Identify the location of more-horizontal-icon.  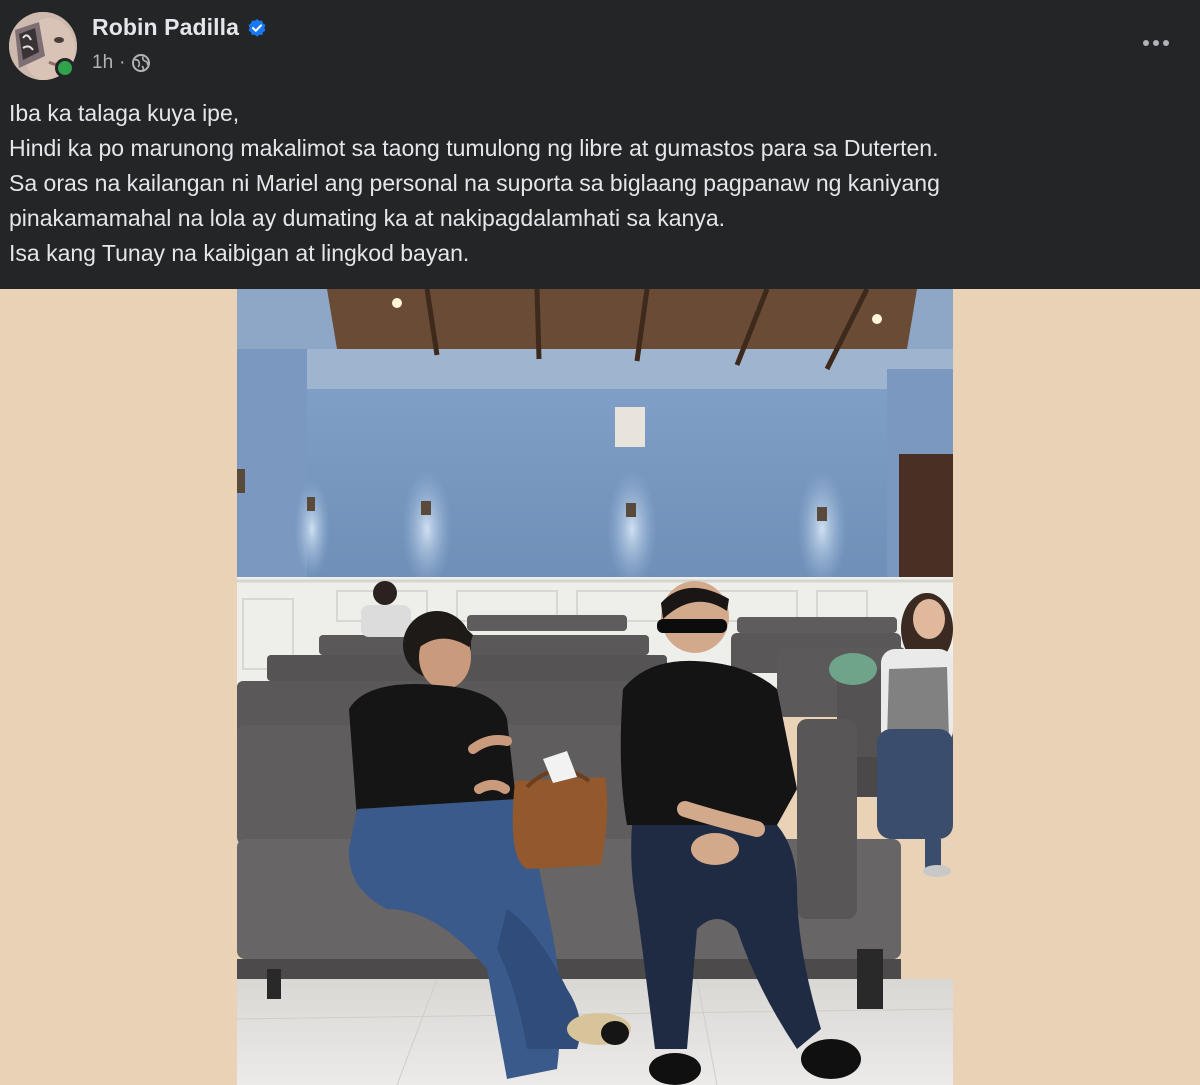
(1156, 43).